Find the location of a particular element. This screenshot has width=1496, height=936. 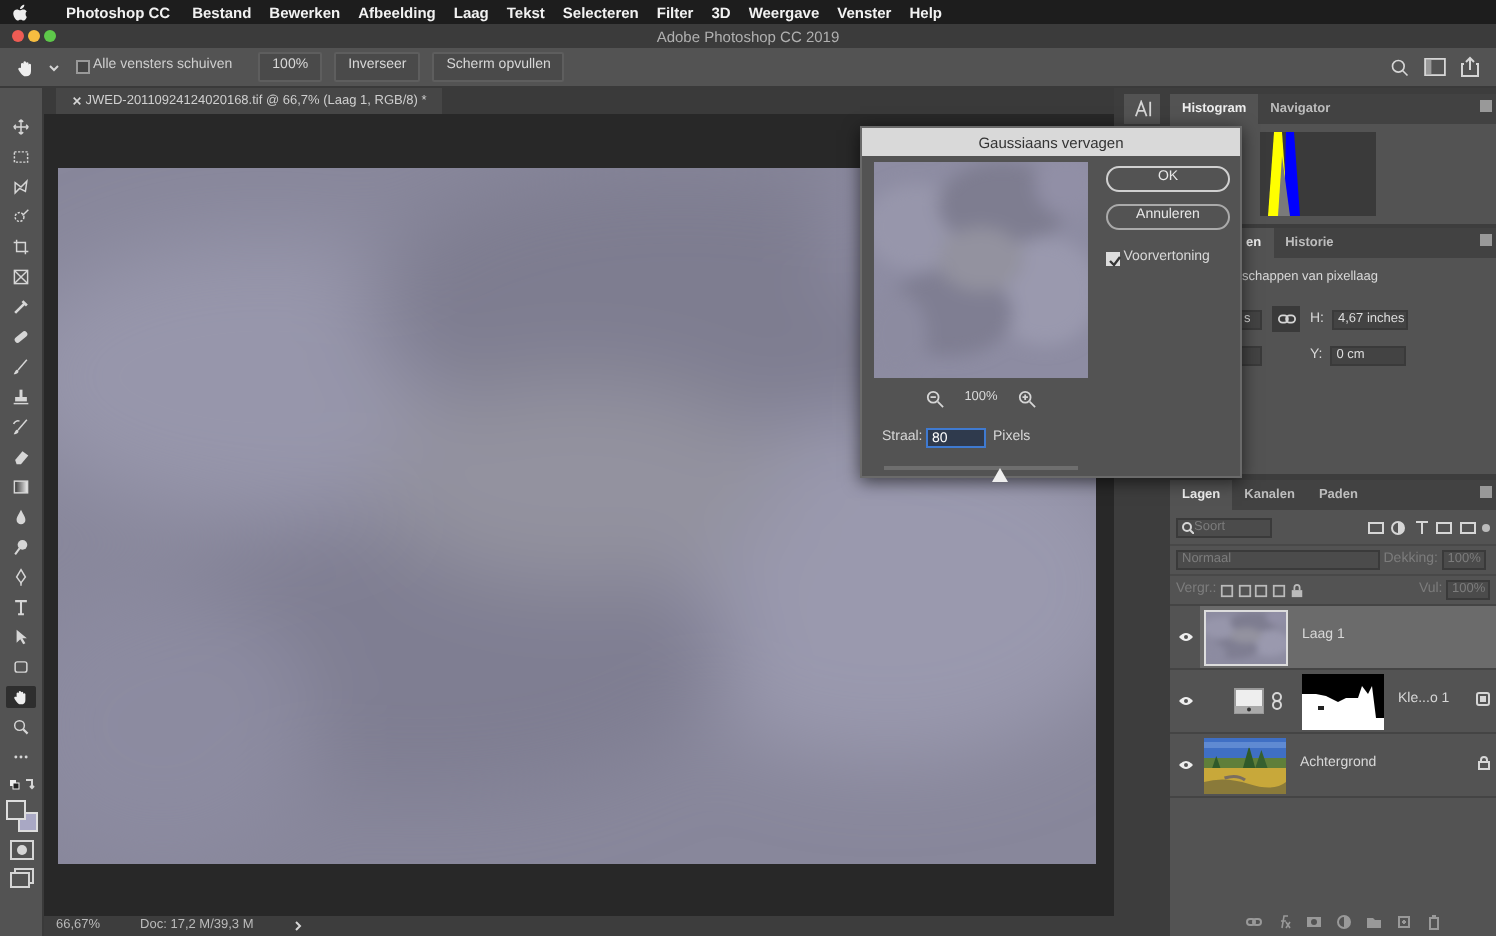

minimize-button is located at coordinates (33, 36).